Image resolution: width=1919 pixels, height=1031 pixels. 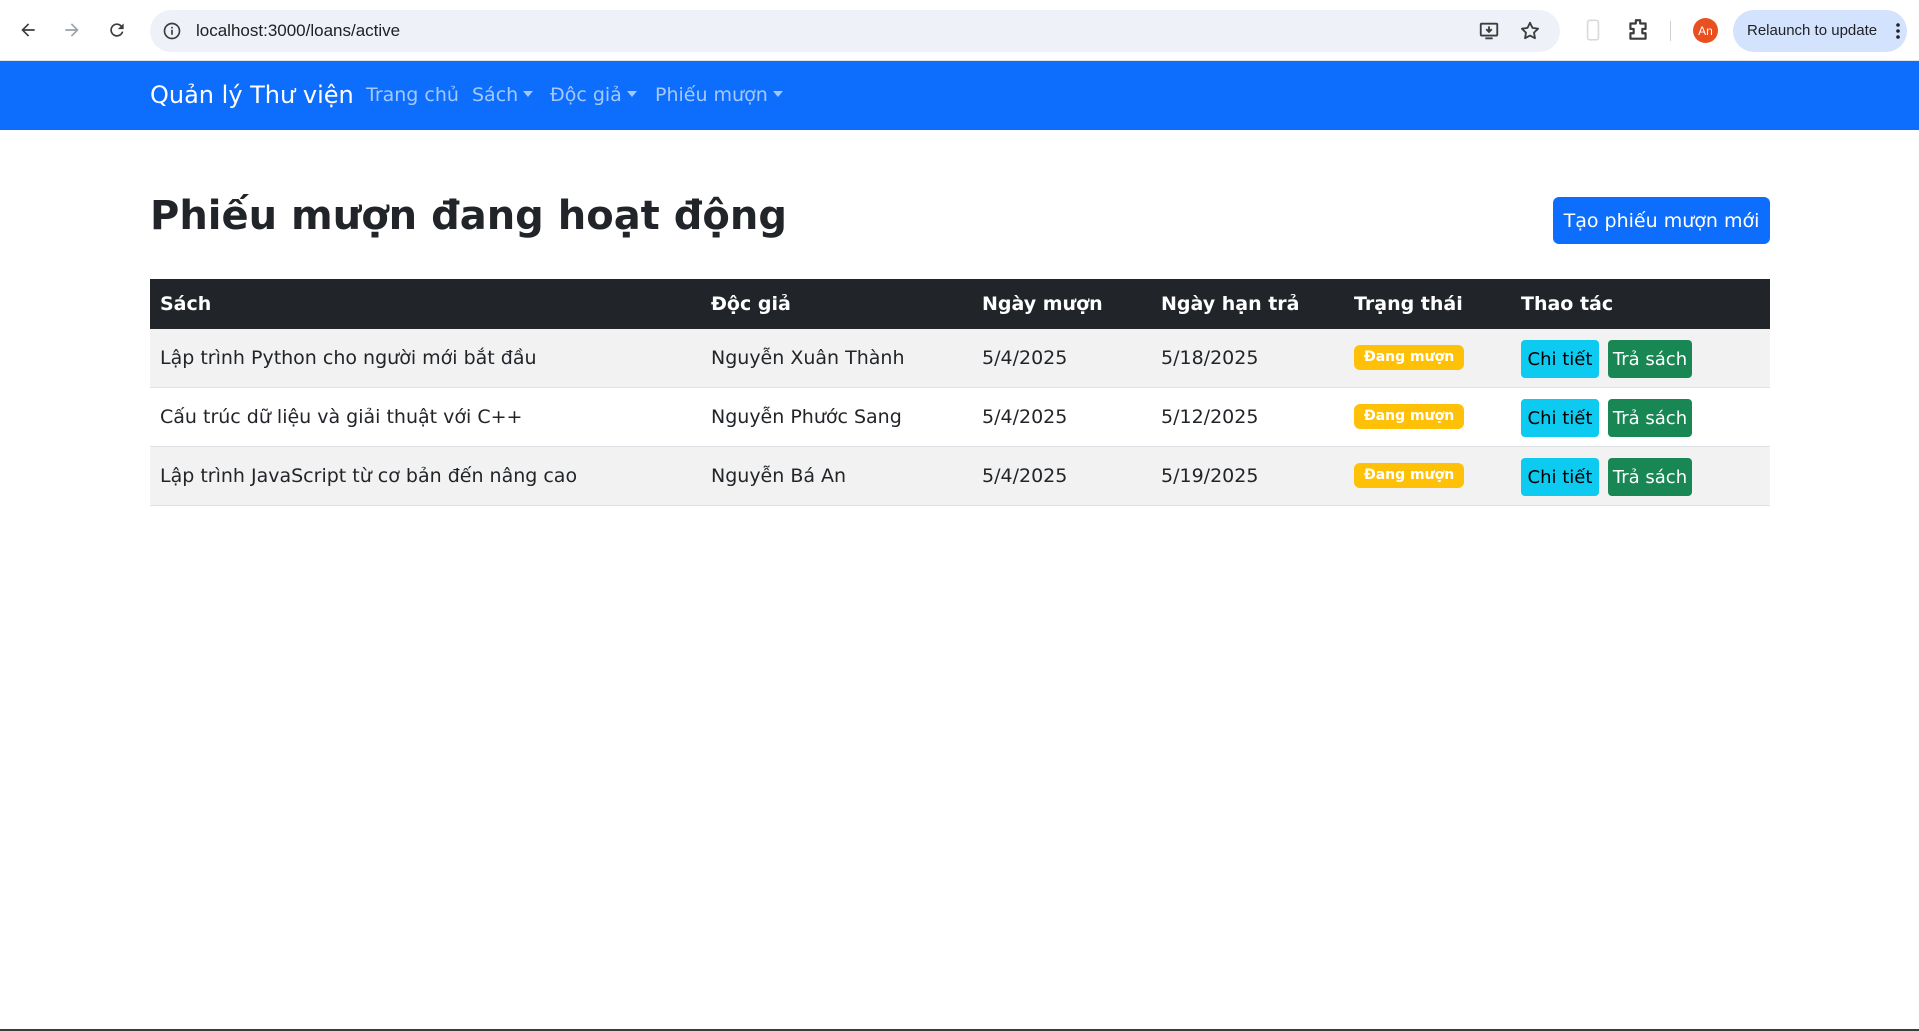 I want to click on cell-due-date: 5/18/2025, so click(x=1210, y=358).